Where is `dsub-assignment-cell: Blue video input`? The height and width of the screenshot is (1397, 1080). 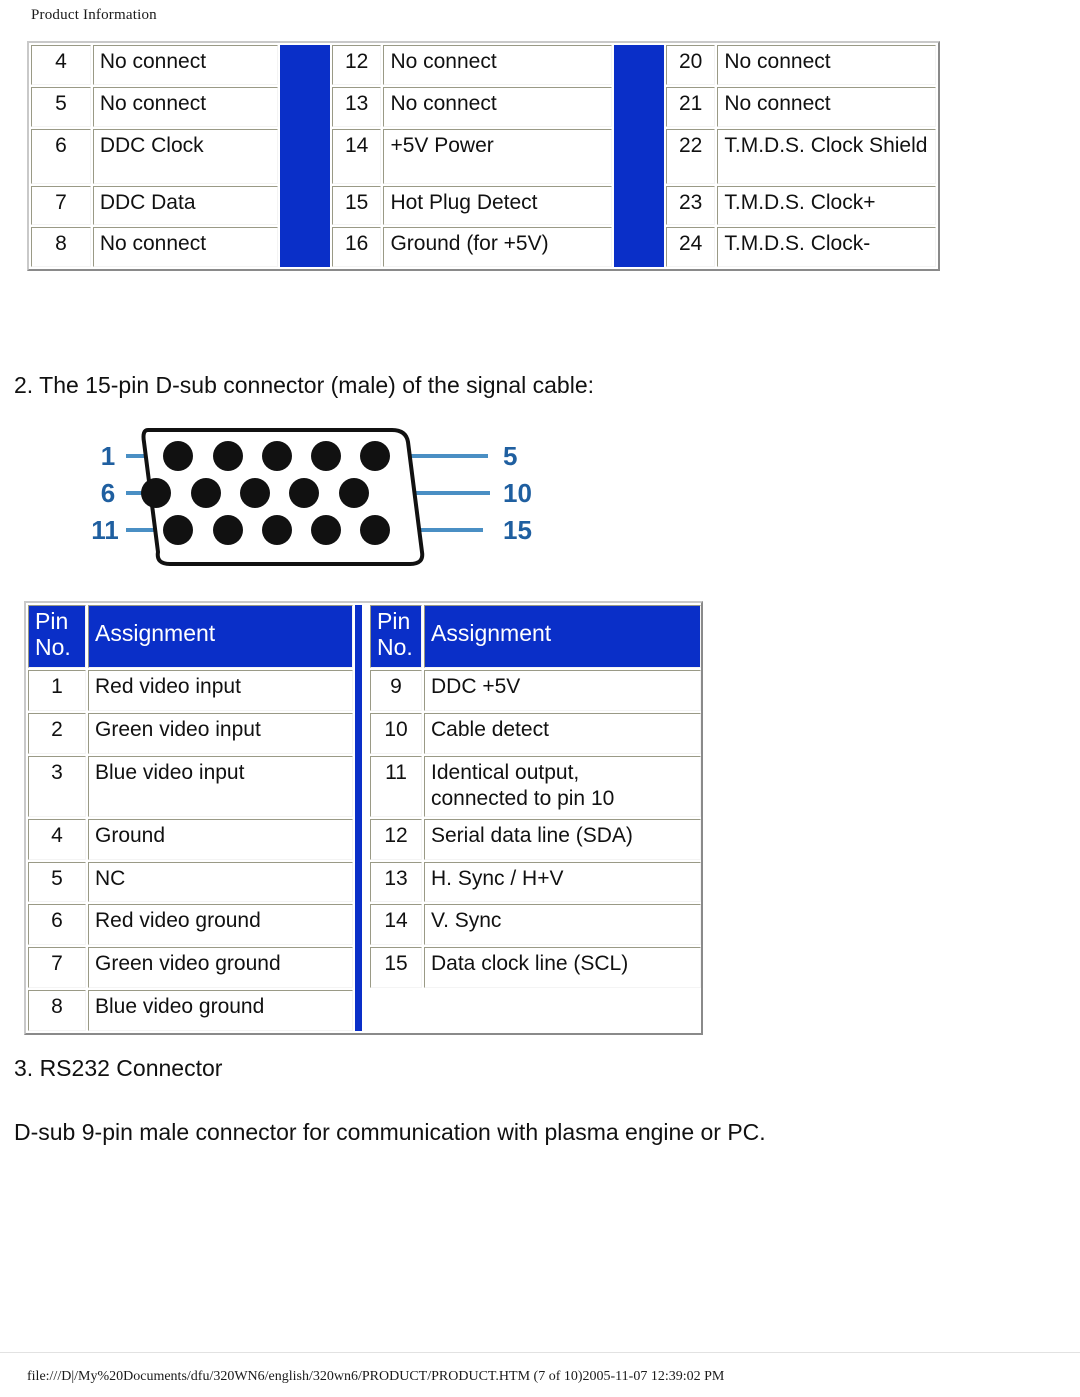
dsub-assignment-cell: Blue video input is located at coordinates (220, 786).